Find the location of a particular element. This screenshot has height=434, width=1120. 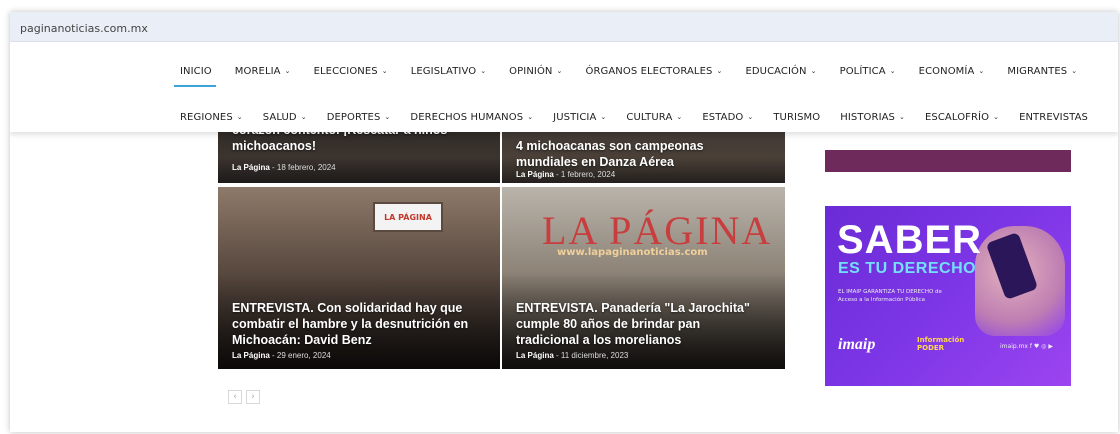

nav-item-inicio: INICIO is located at coordinates (196, 76).